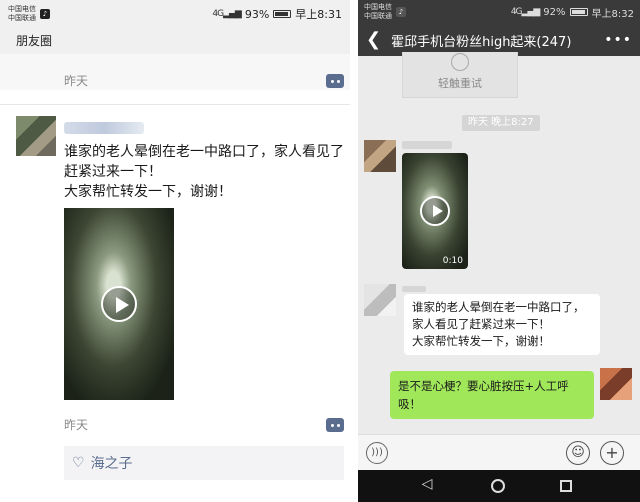 The width and height of the screenshot is (640, 502). What do you see at coordinates (76, 81) in the screenshot?
I see `prev-post-time: 昨天` at bounding box center [76, 81].